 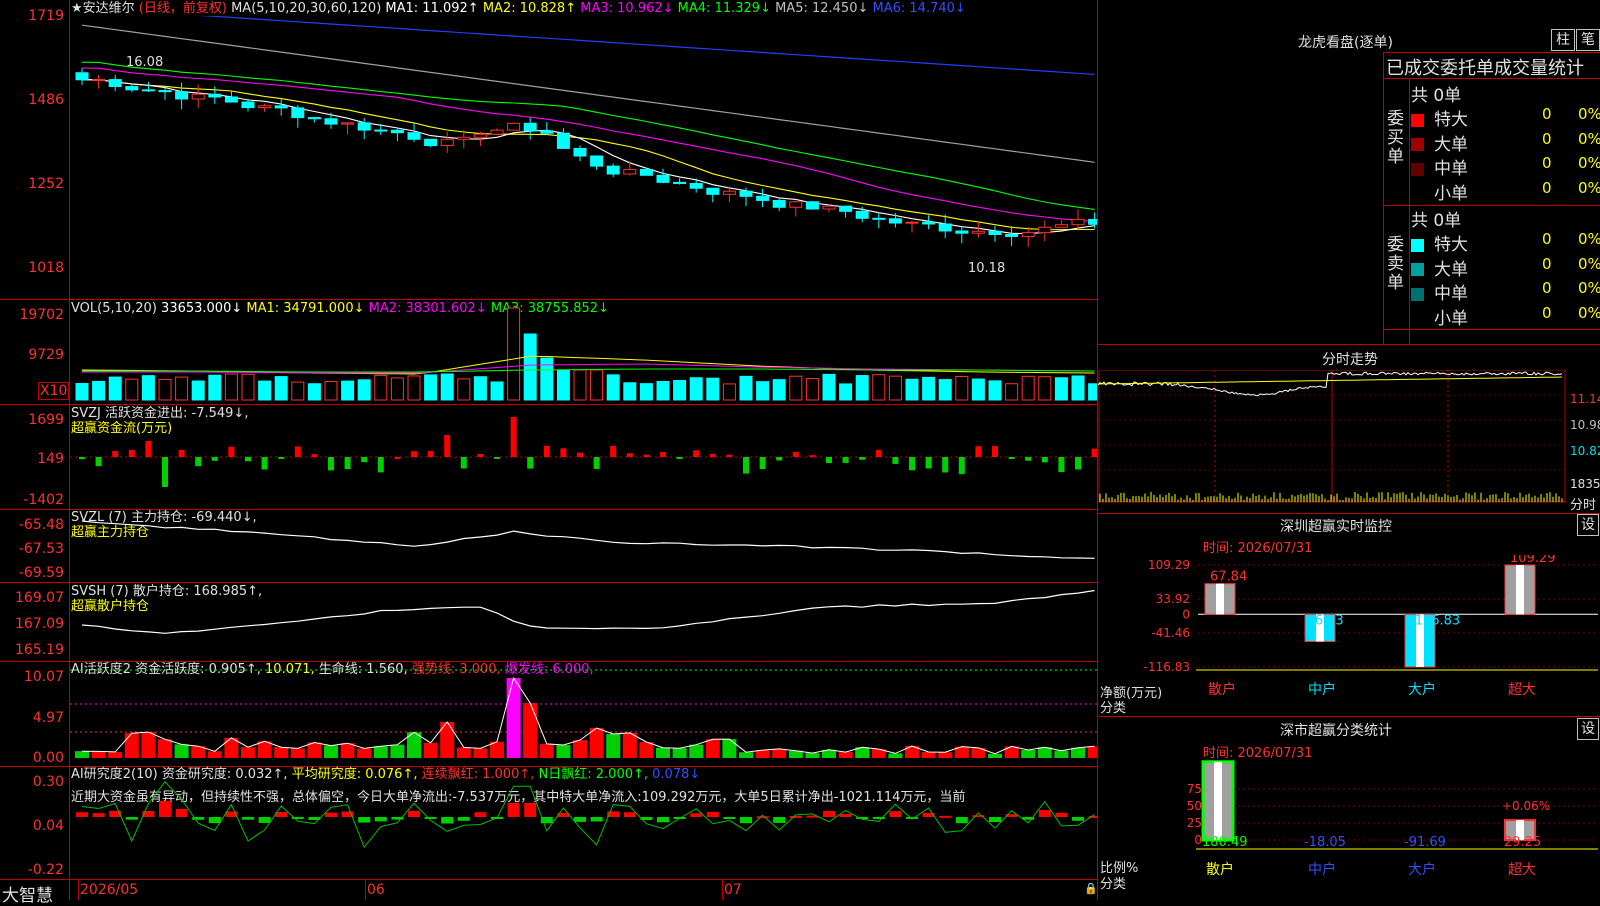 I want to click on classify-value-label: -91.69, so click(x=1425, y=842).